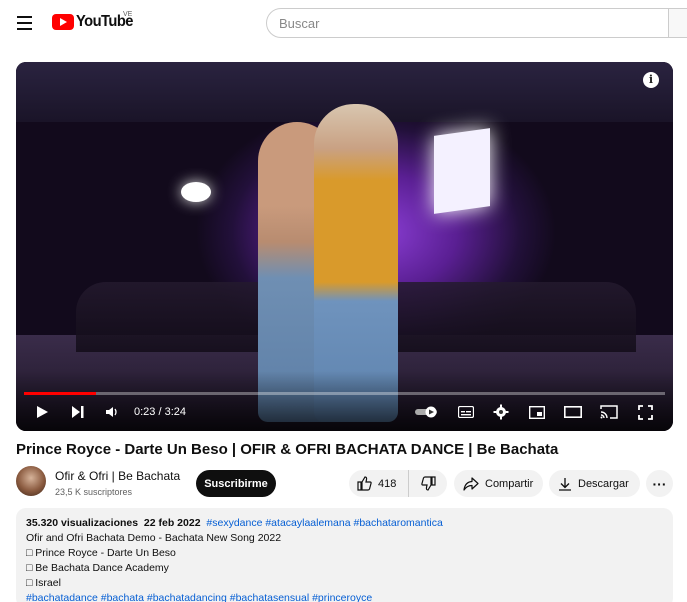 This screenshot has height=602, width=687. What do you see at coordinates (501, 412) in the screenshot?
I see `settings-icon` at bounding box center [501, 412].